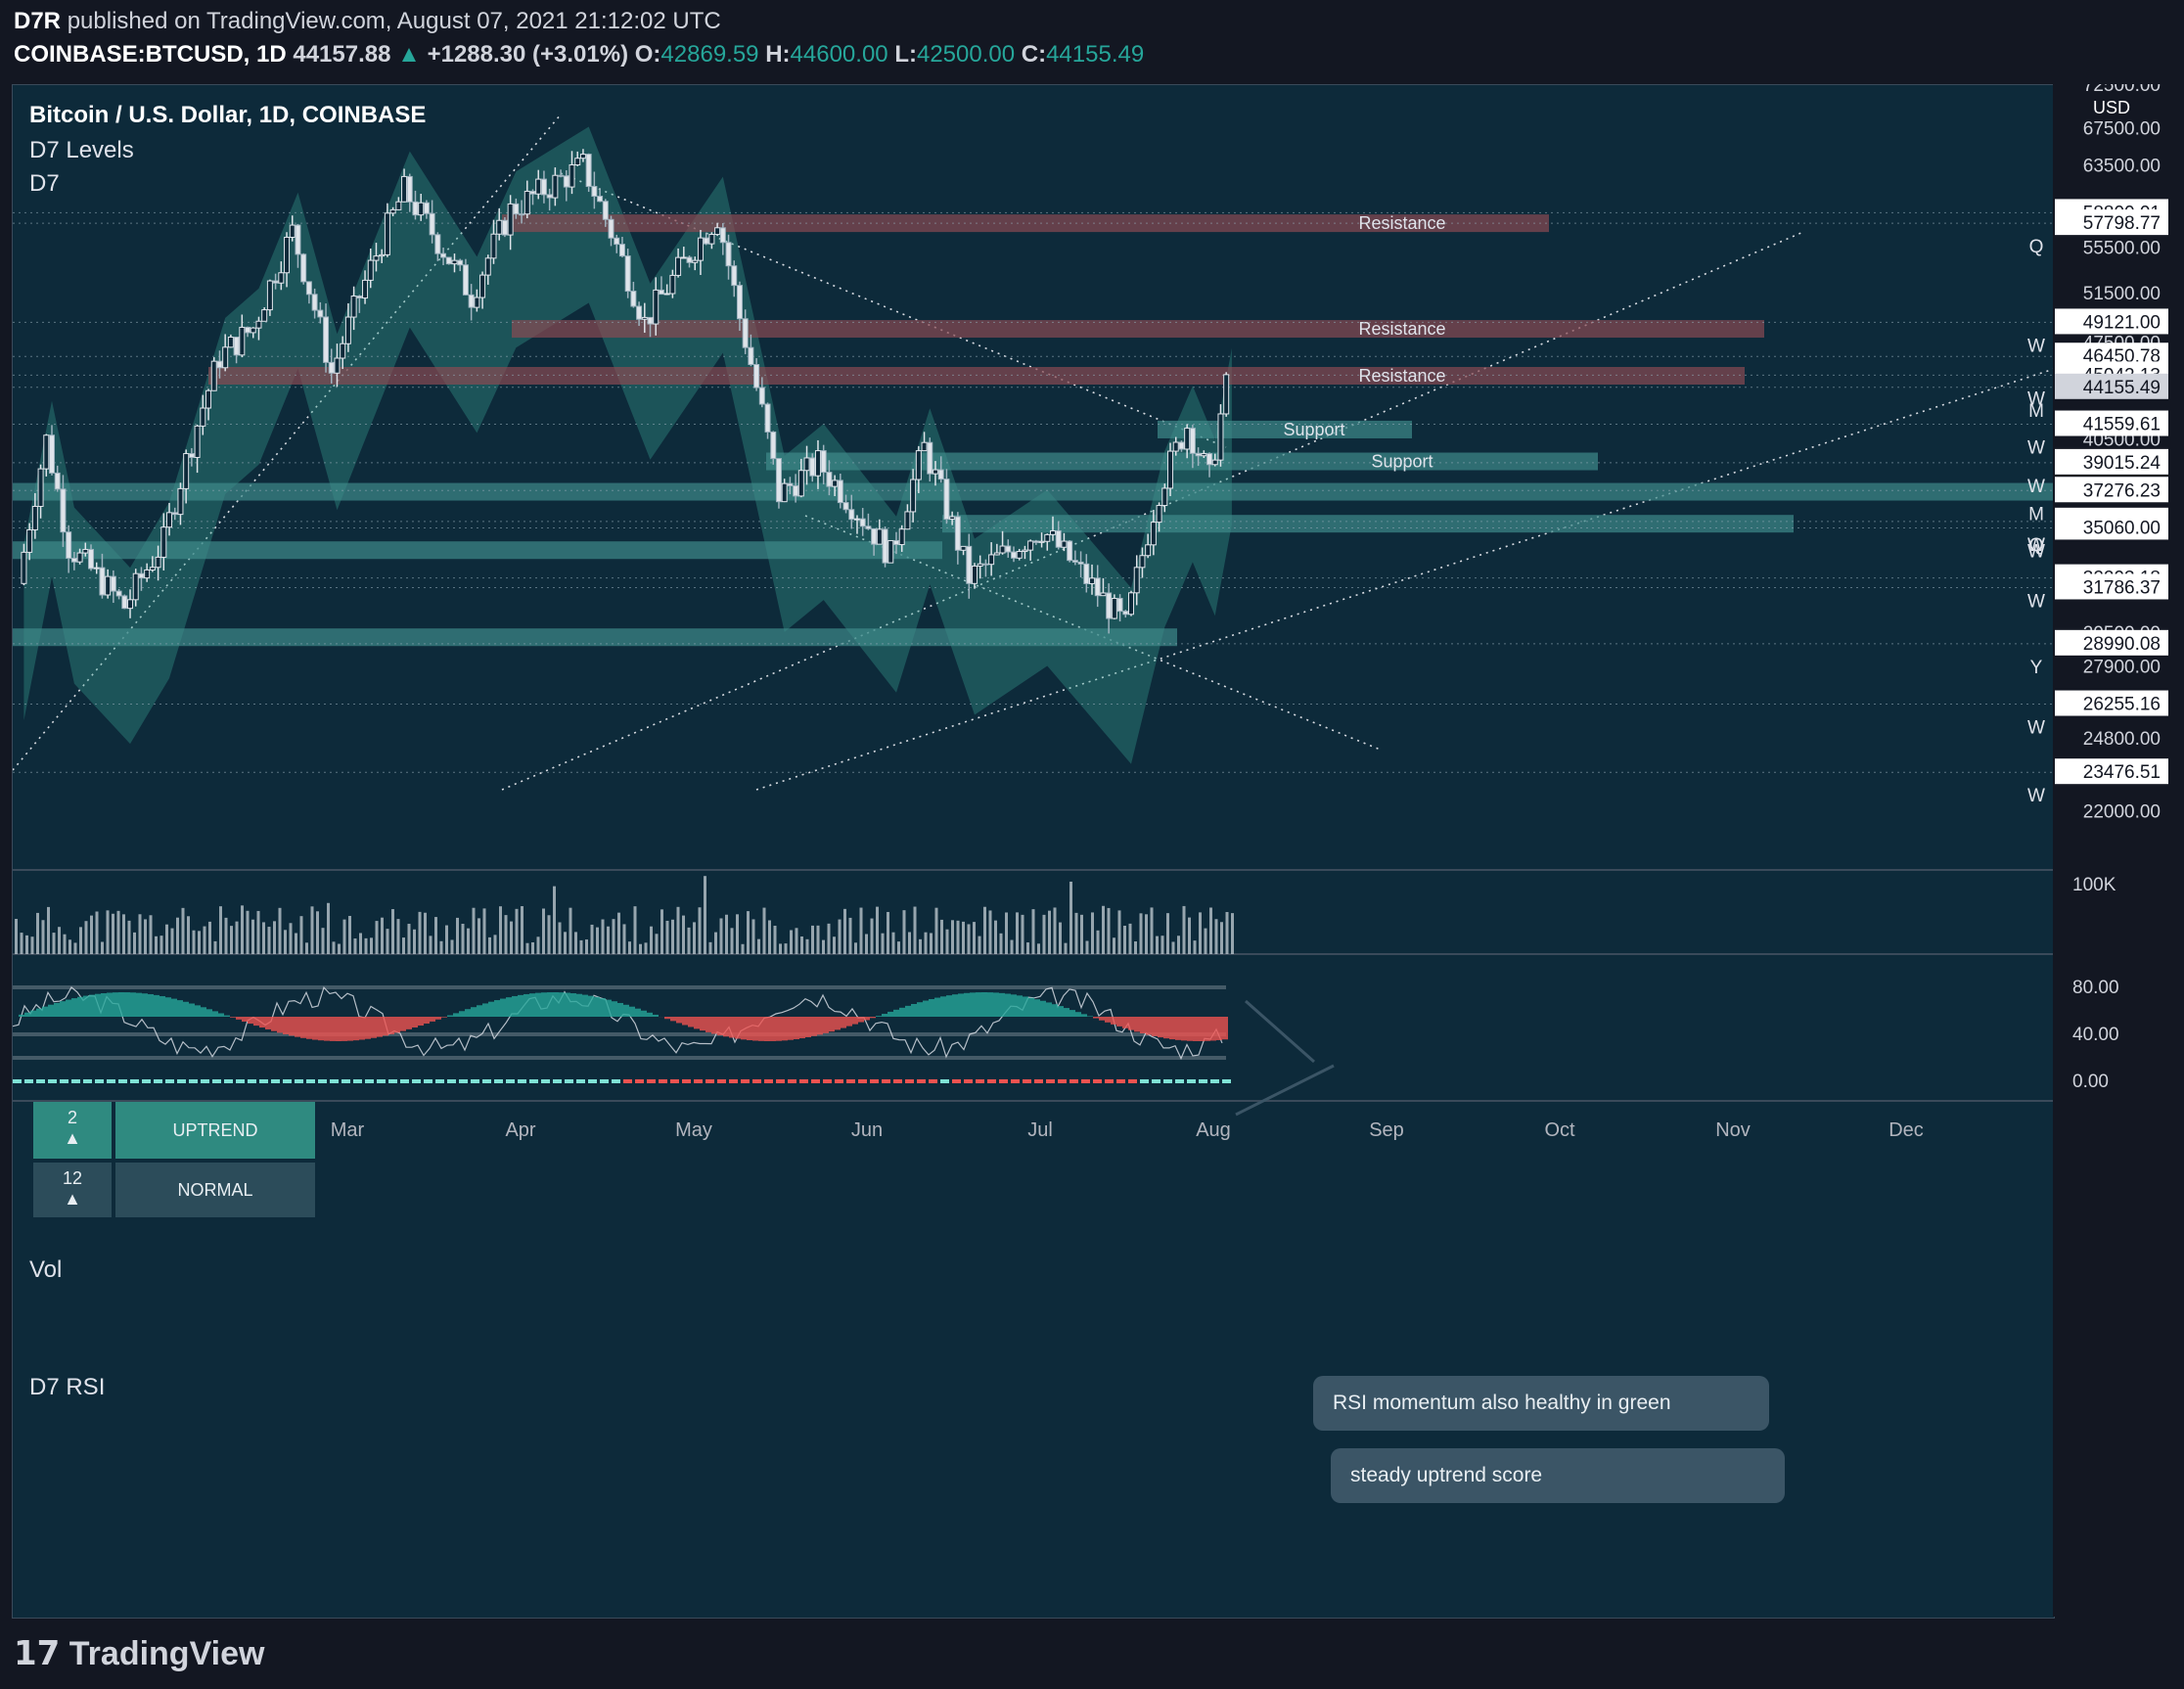  What do you see at coordinates (966, 54) in the screenshot?
I see `low-value: 42500.00` at bounding box center [966, 54].